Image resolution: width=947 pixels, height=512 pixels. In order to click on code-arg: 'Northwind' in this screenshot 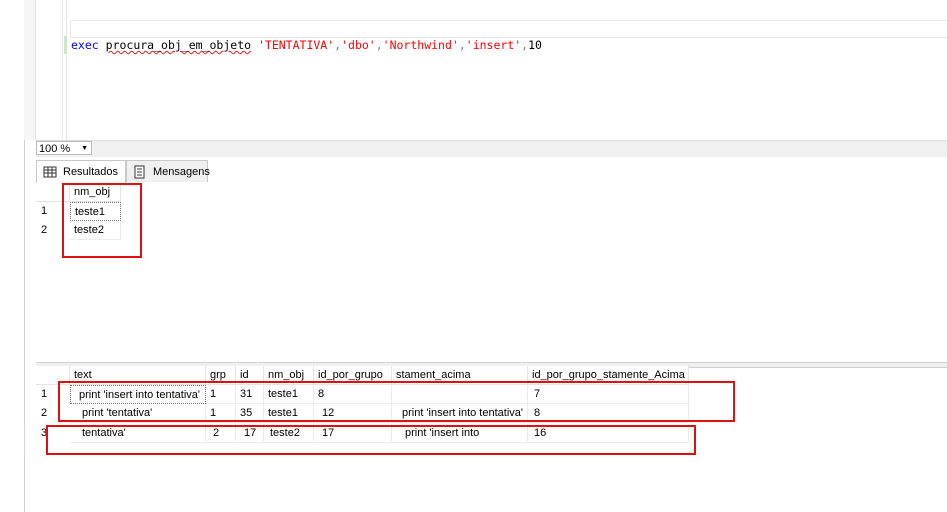, I will do `click(420, 45)`.